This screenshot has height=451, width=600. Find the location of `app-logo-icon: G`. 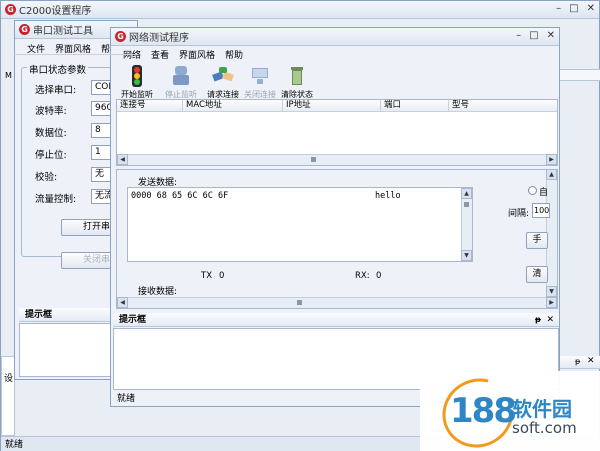

app-logo-icon: G is located at coordinates (10, 9).